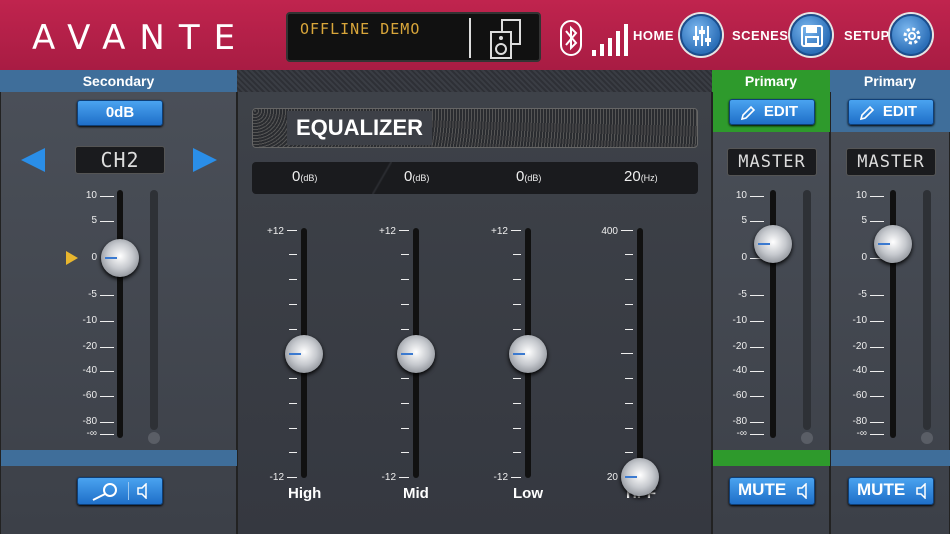  I want to click on save-disk-icon, so click(812, 36).